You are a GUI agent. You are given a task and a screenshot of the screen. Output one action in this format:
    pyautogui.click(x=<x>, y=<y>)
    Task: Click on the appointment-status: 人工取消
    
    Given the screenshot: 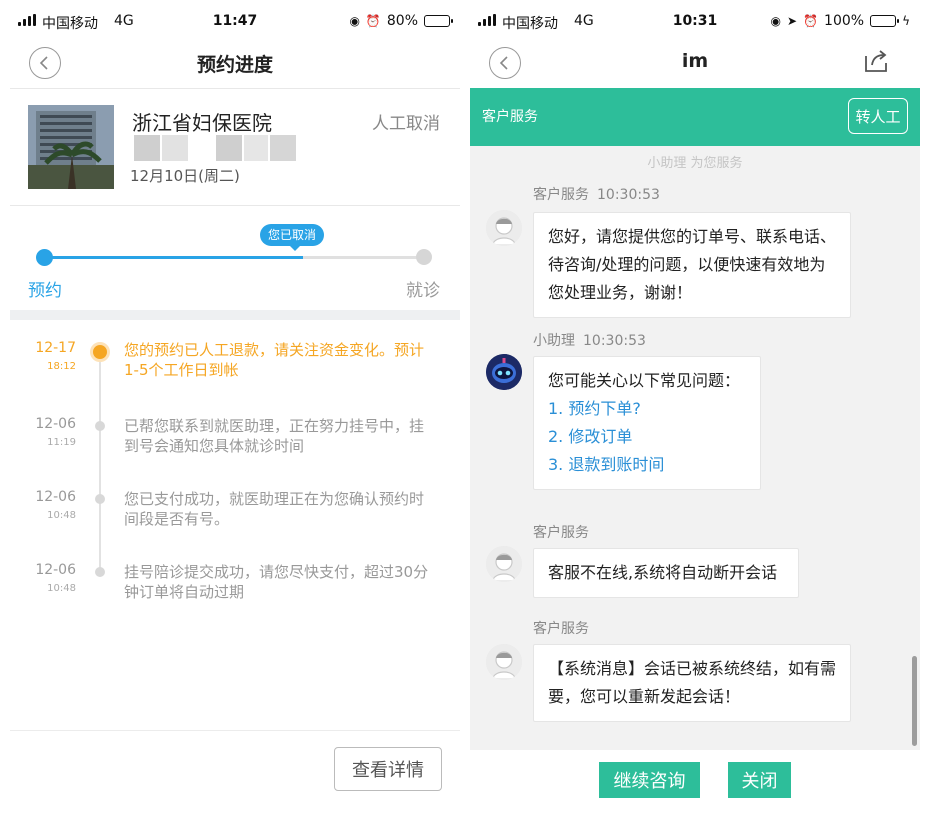 What is the action you would take?
    pyautogui.click(x=406, y=124)
    